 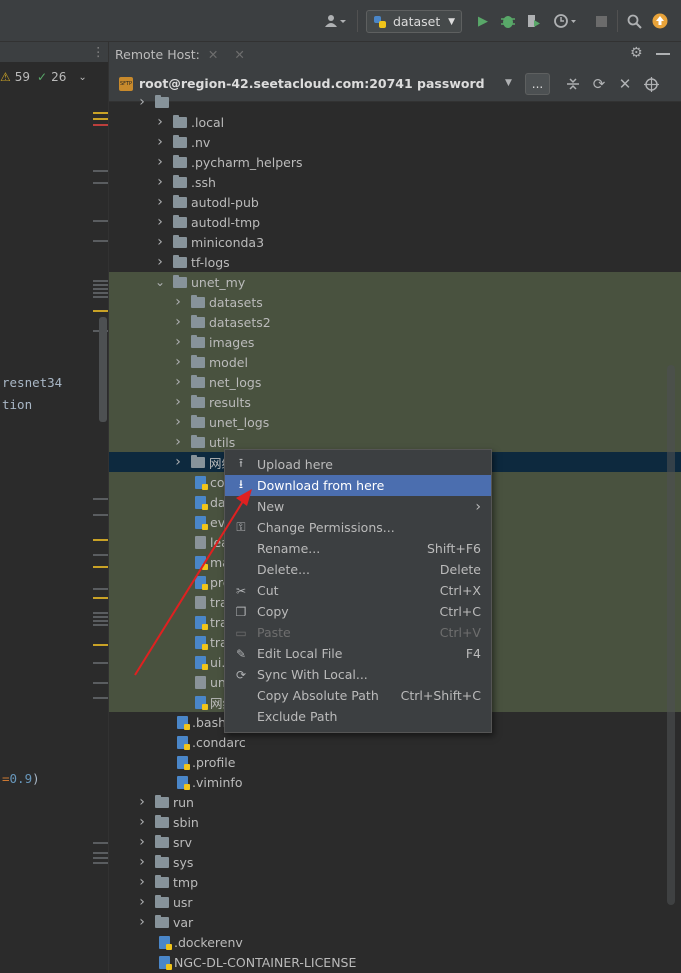 I want to click on update-icon, so click(x=660, y=21).